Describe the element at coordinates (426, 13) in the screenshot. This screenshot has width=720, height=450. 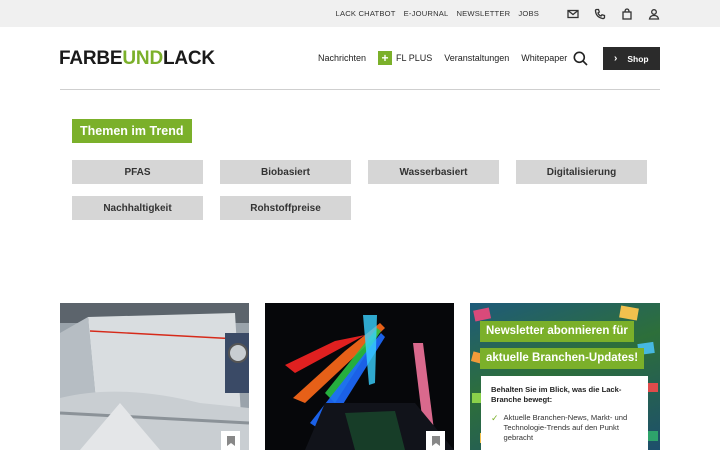
I see `link-e-journal: E-JOURNAL` at that location.